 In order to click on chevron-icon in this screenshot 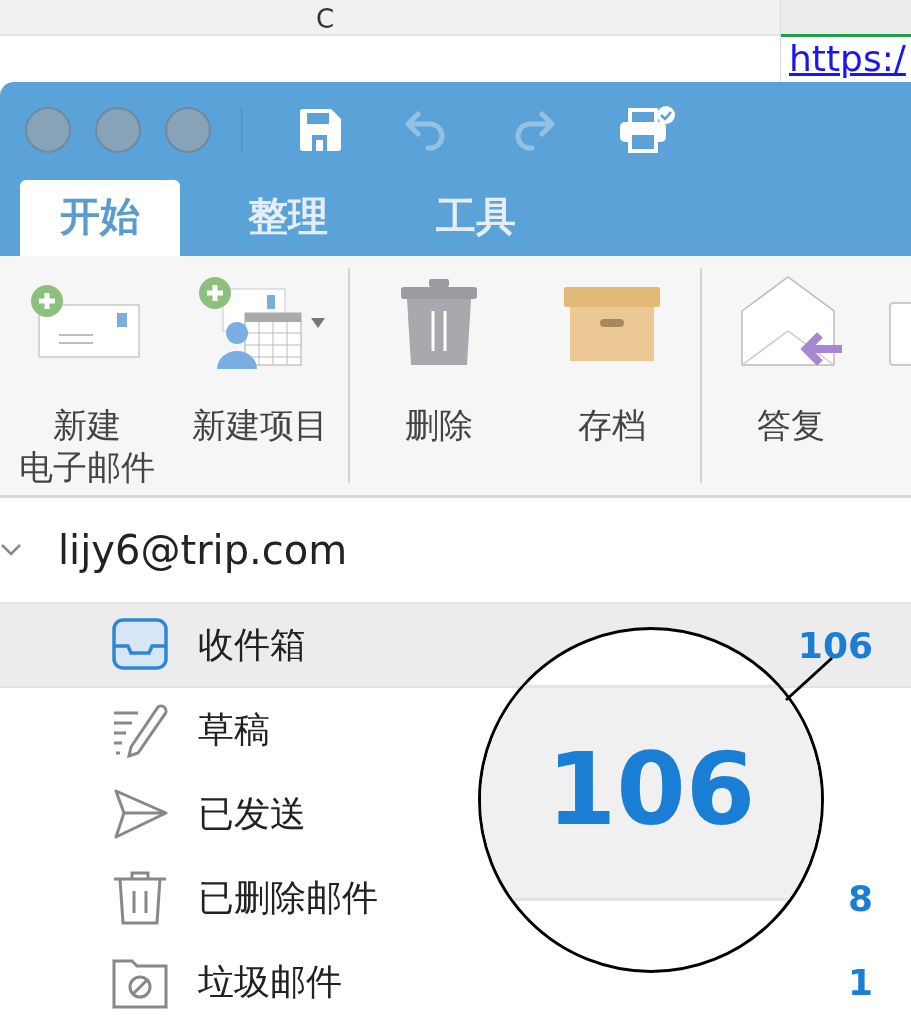, I will do `click(11, 550)`.